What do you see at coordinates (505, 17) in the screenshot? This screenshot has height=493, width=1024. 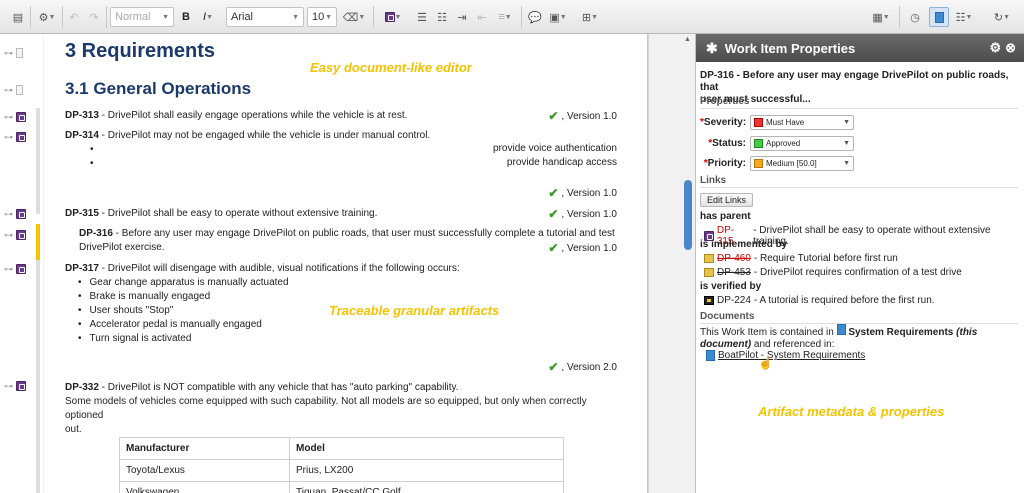 I see `align-icon: ≡ ▼` at bounding box center [505, 17].